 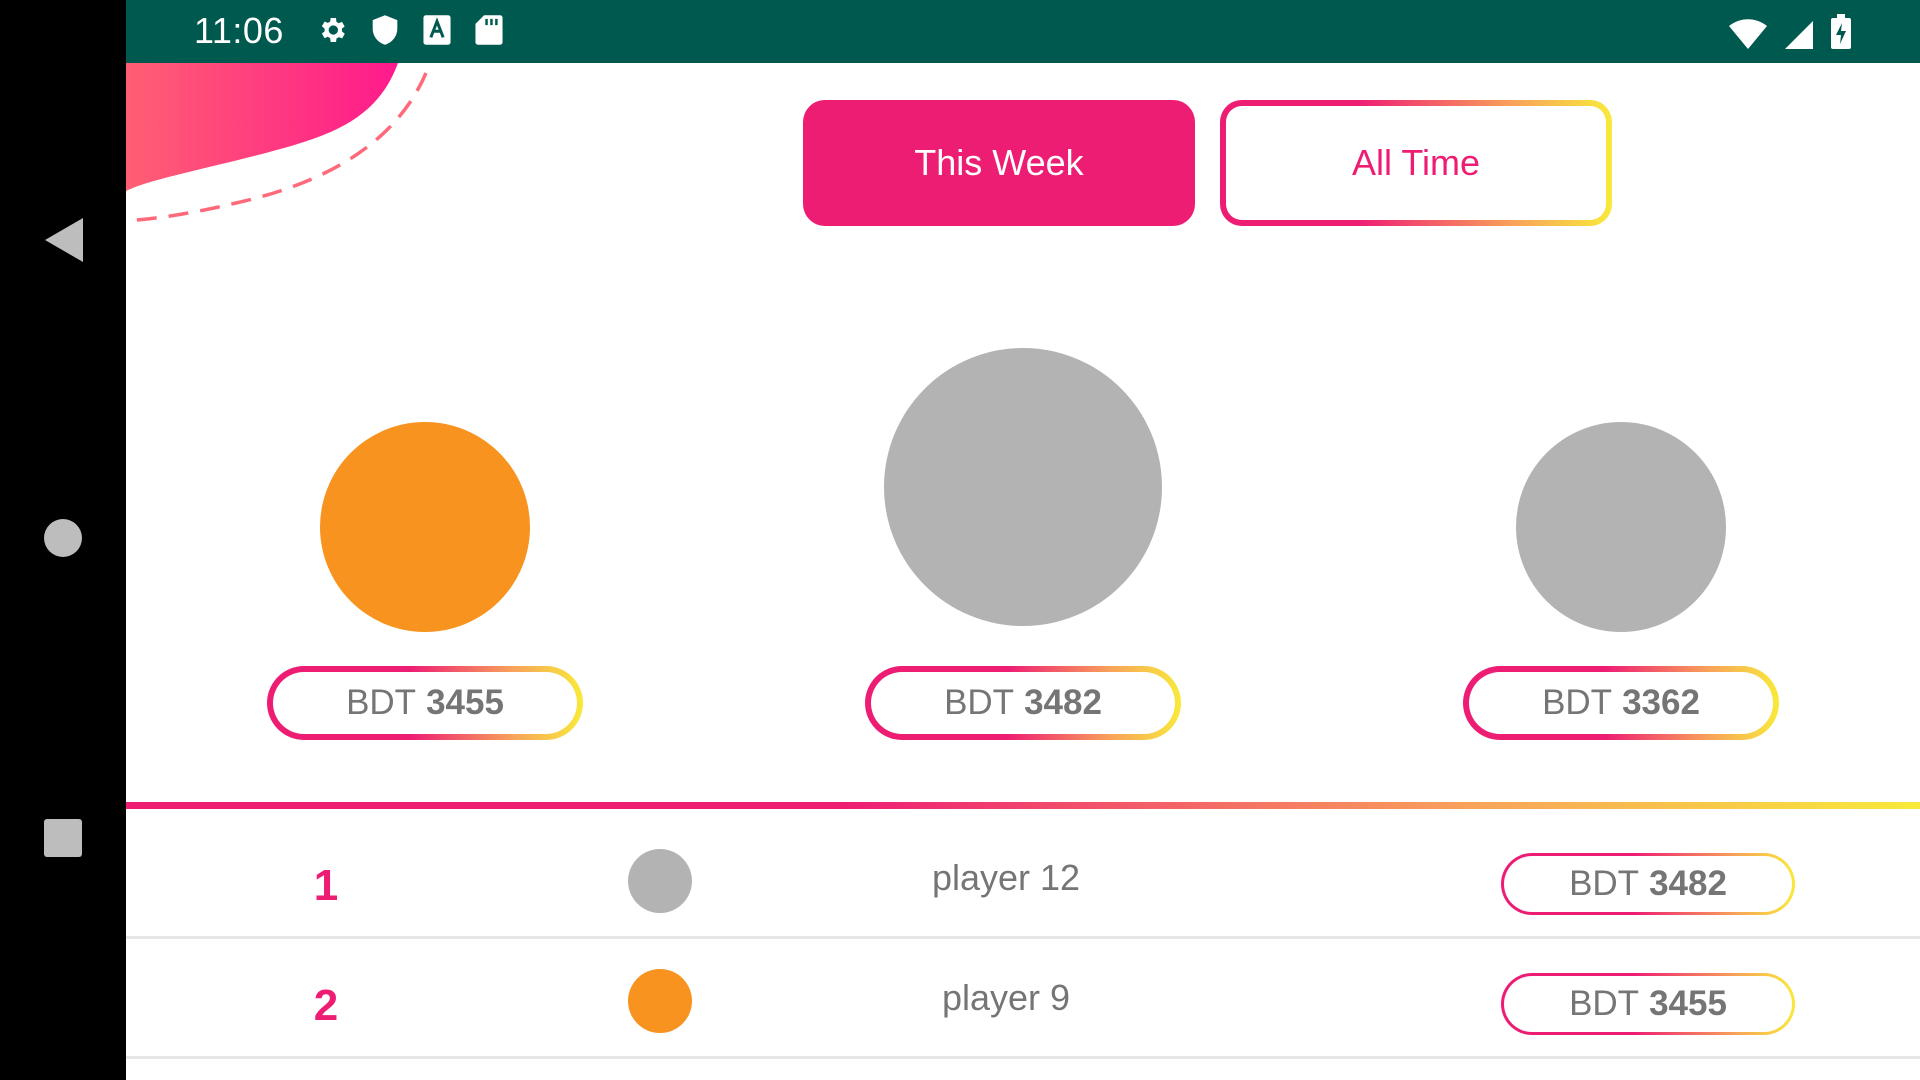 I want to click on podium-score-center: BDT 3482, so click(x=1023, y=703).